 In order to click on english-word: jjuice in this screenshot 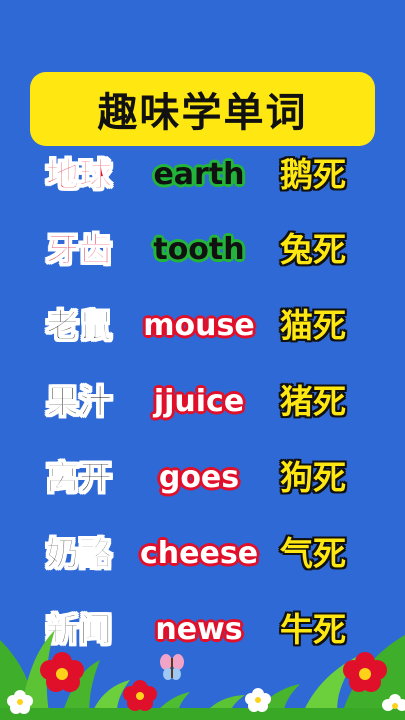, I will do `click(199, 401)`.